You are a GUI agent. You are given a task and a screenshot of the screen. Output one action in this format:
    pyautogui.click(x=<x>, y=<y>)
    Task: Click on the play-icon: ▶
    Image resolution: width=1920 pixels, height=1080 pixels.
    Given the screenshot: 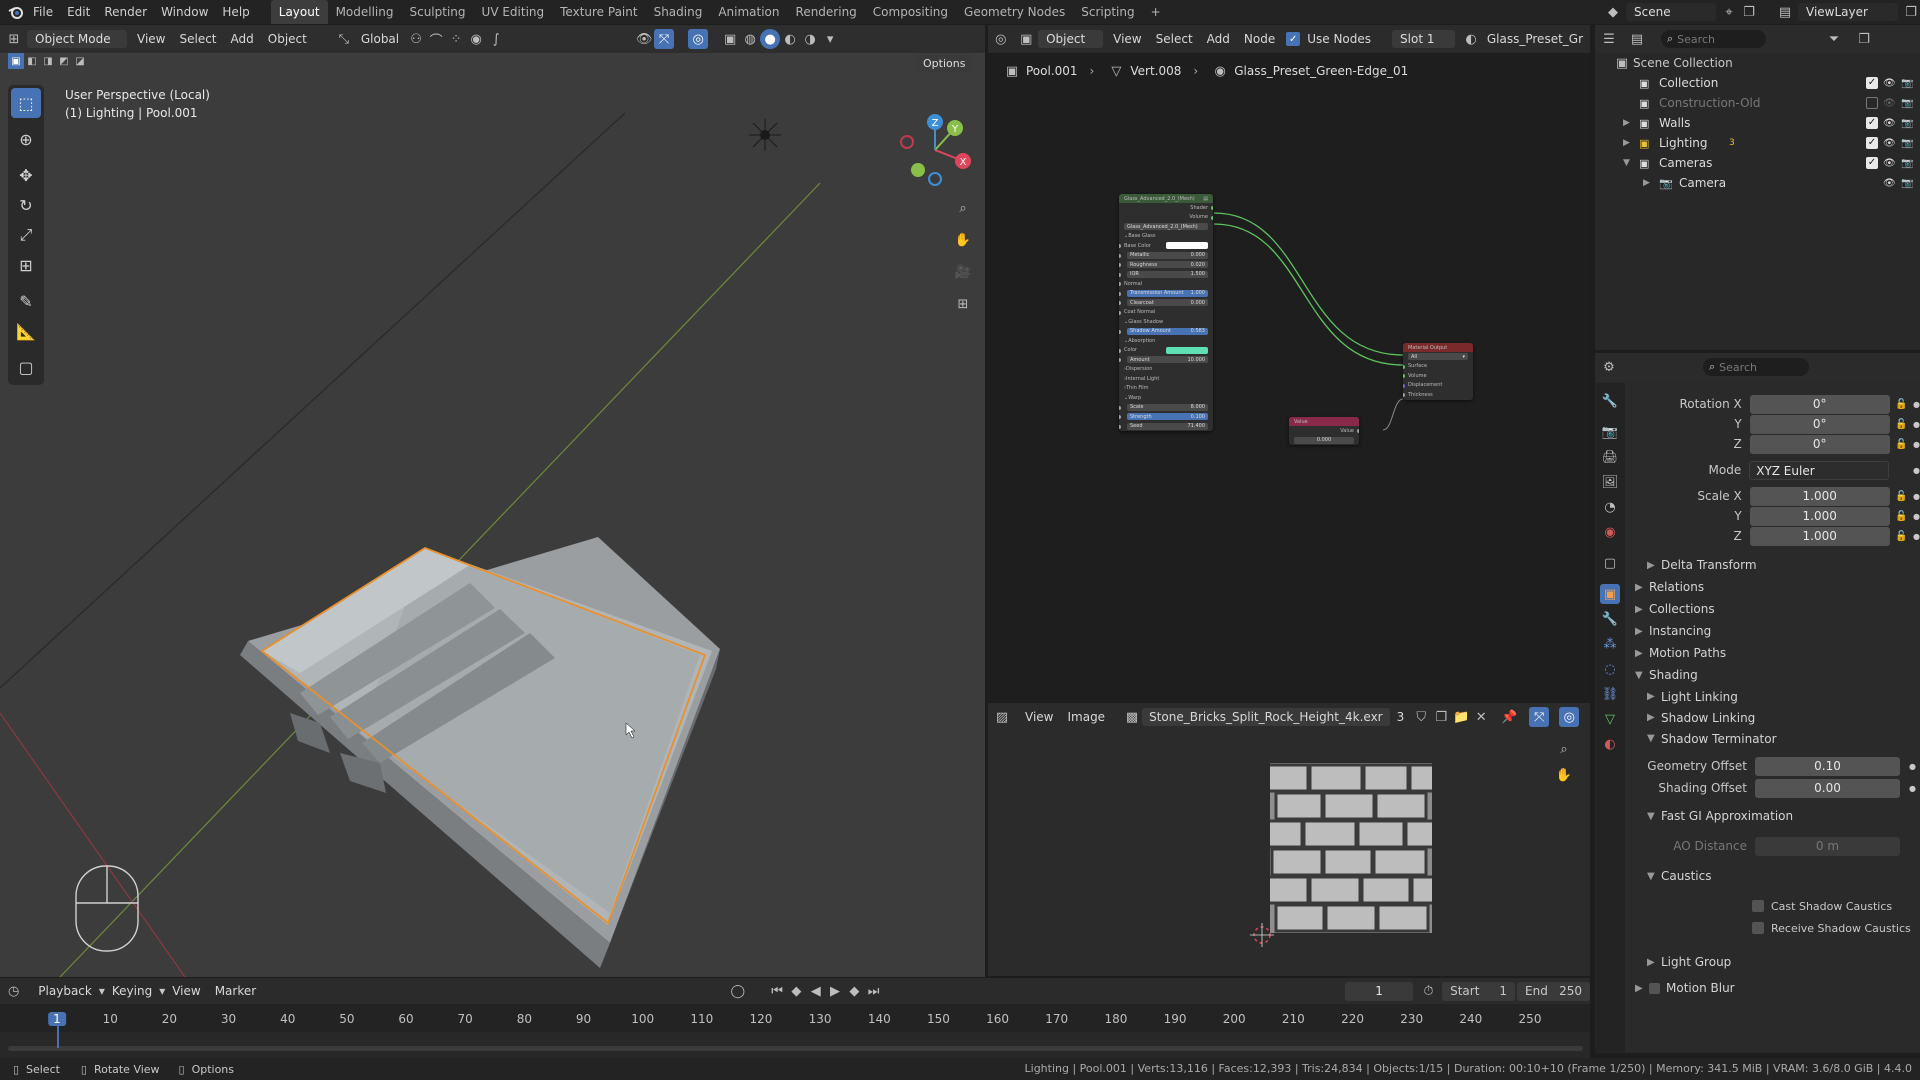 What is the action you would take?
    pyautogui.click(x=834, y=991)
    